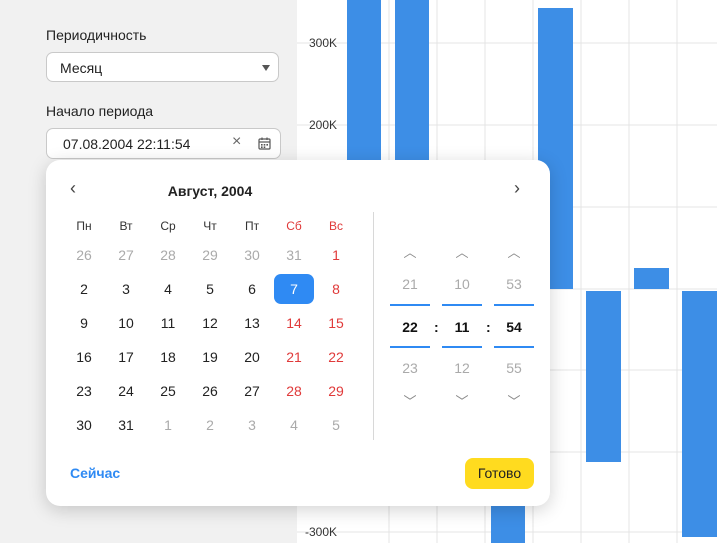 This screenshot has height=543, width=717. What do you see at coordinates (126, 391) in the screenshot?
I see `calendar-day: 24` at bounding box center [126, 391].